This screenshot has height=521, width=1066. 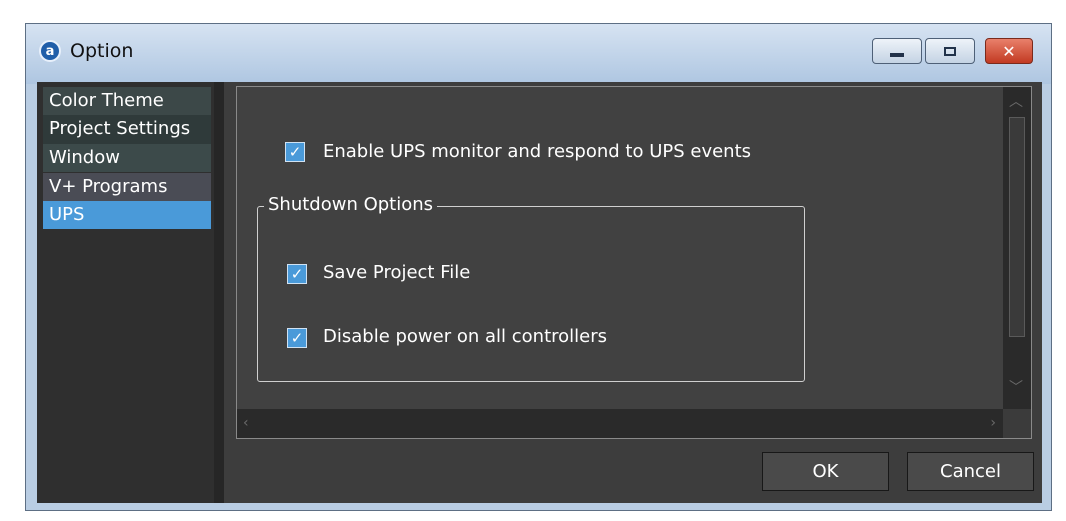 I want to click on vertical-scroll-thumb, so click(x=1017, y=227).